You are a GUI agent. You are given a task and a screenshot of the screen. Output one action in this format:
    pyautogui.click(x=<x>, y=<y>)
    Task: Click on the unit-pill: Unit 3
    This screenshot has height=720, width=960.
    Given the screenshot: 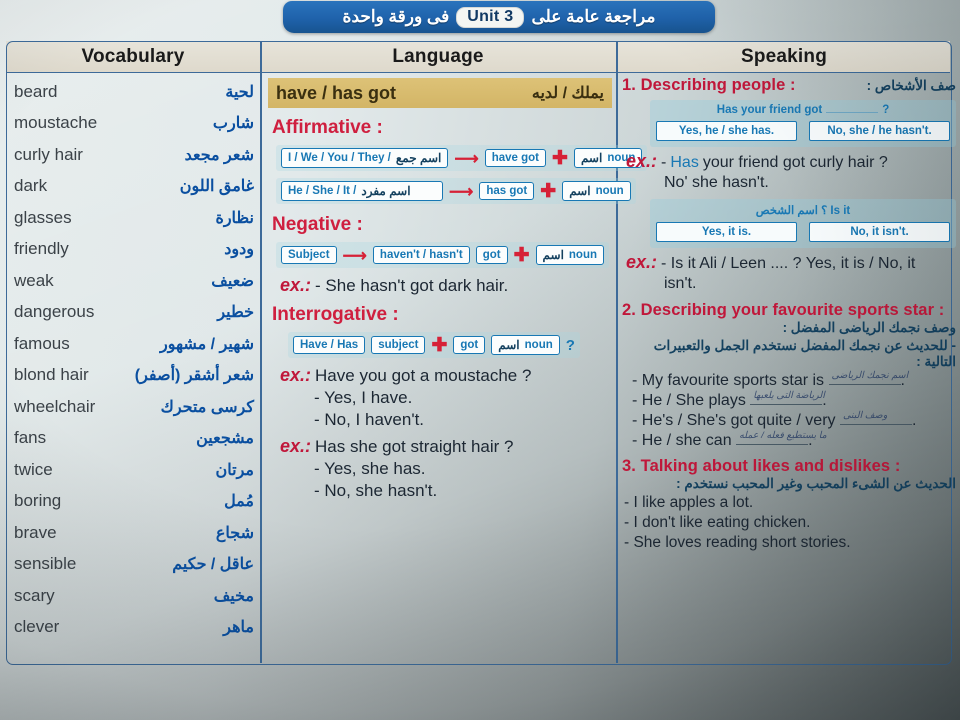 What is the action you would take?
    pyautogui.click(x=490, y=17)
    